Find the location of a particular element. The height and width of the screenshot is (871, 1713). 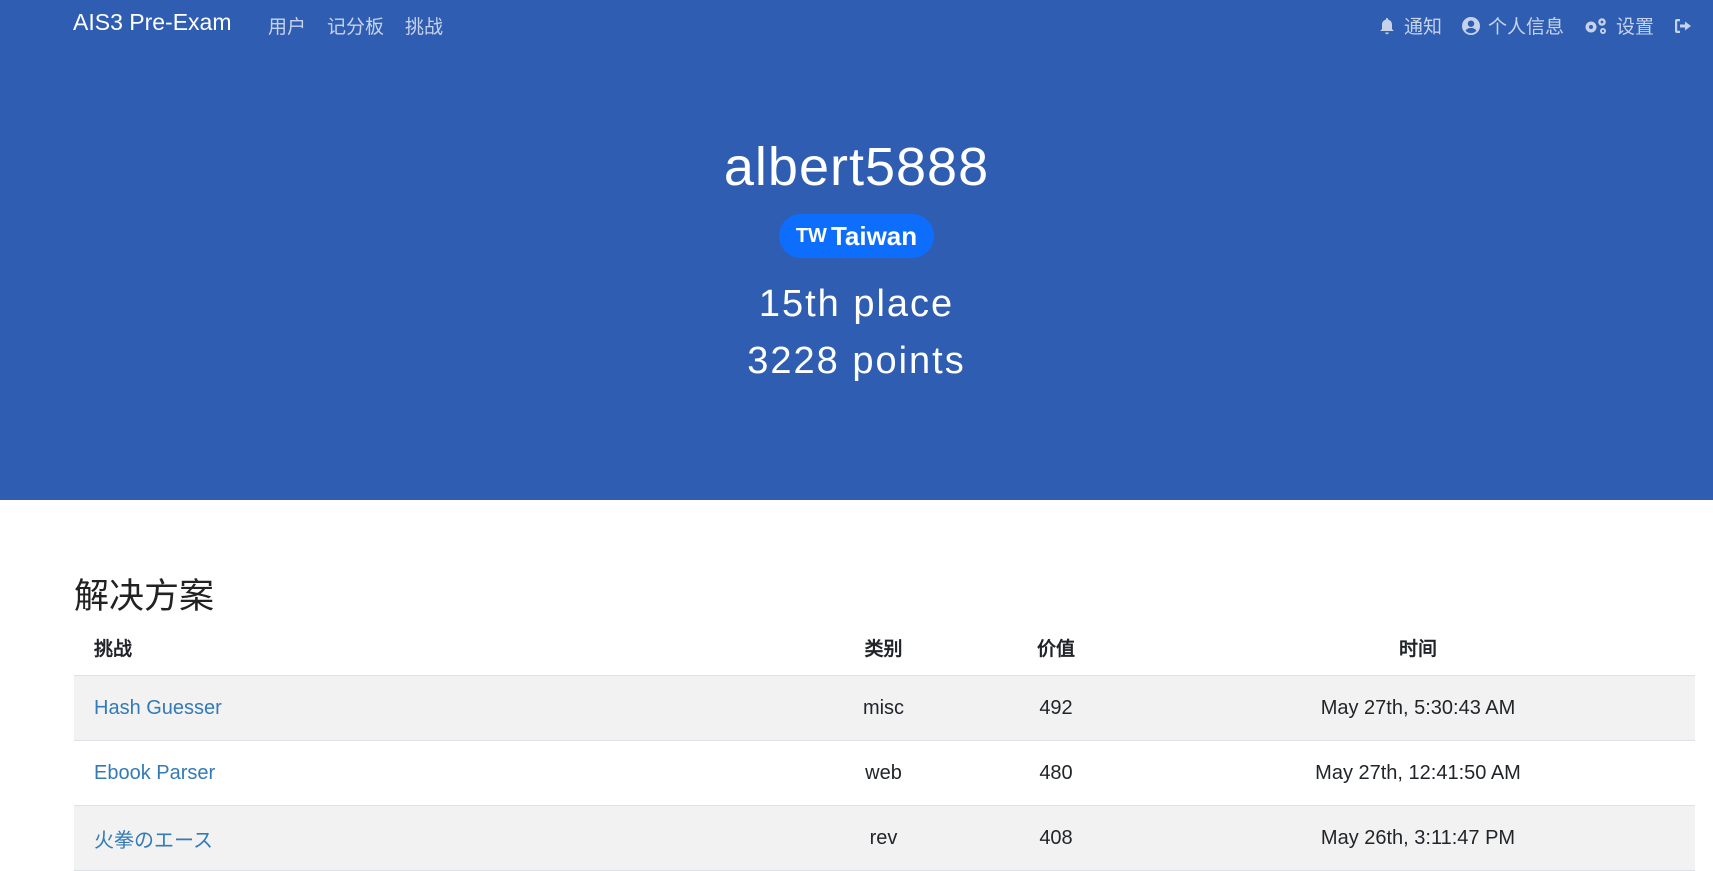

brand-link: AIS3 Pre-Exam is located at coordinates (152, 22).